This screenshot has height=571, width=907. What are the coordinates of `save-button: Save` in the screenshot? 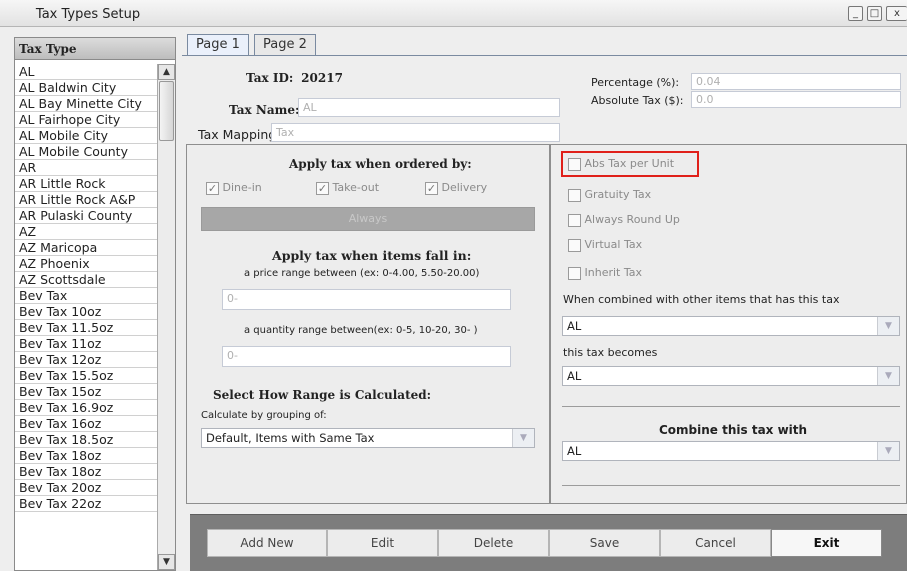 It's located at (604, 543).